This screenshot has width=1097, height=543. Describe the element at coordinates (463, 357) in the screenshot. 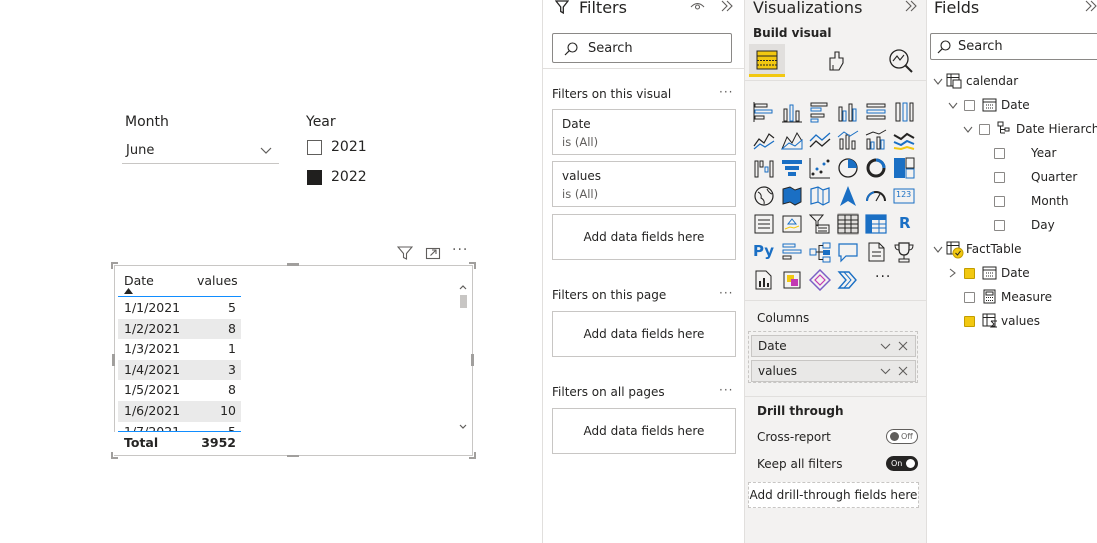

I see `table-scrollbar` at that location.